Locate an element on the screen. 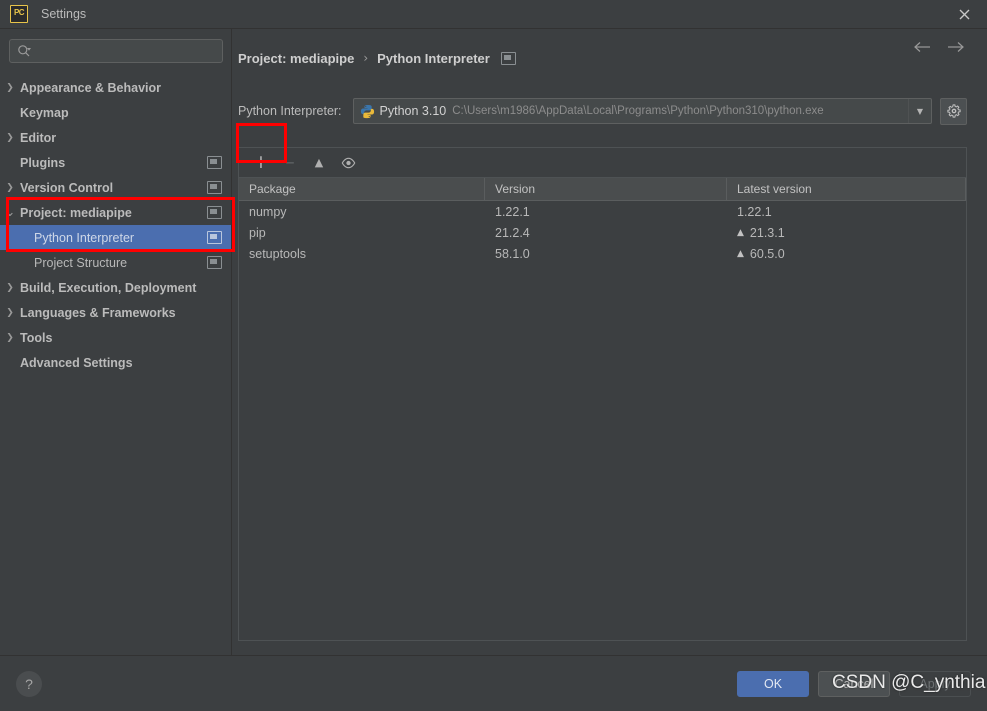 This screenshot has height=711, width=987. cell-version: 21.2.4 is located at coordinates (512, 232).